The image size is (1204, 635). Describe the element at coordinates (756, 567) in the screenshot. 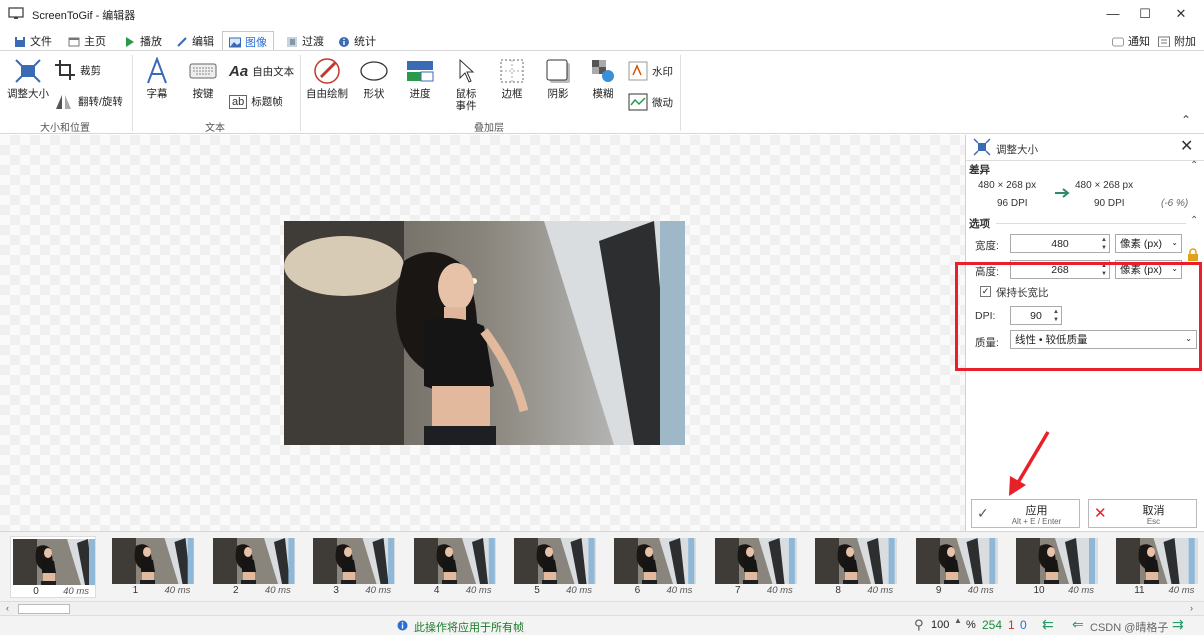

I see `frame-thumbnail: 7 40 ms` at that location.